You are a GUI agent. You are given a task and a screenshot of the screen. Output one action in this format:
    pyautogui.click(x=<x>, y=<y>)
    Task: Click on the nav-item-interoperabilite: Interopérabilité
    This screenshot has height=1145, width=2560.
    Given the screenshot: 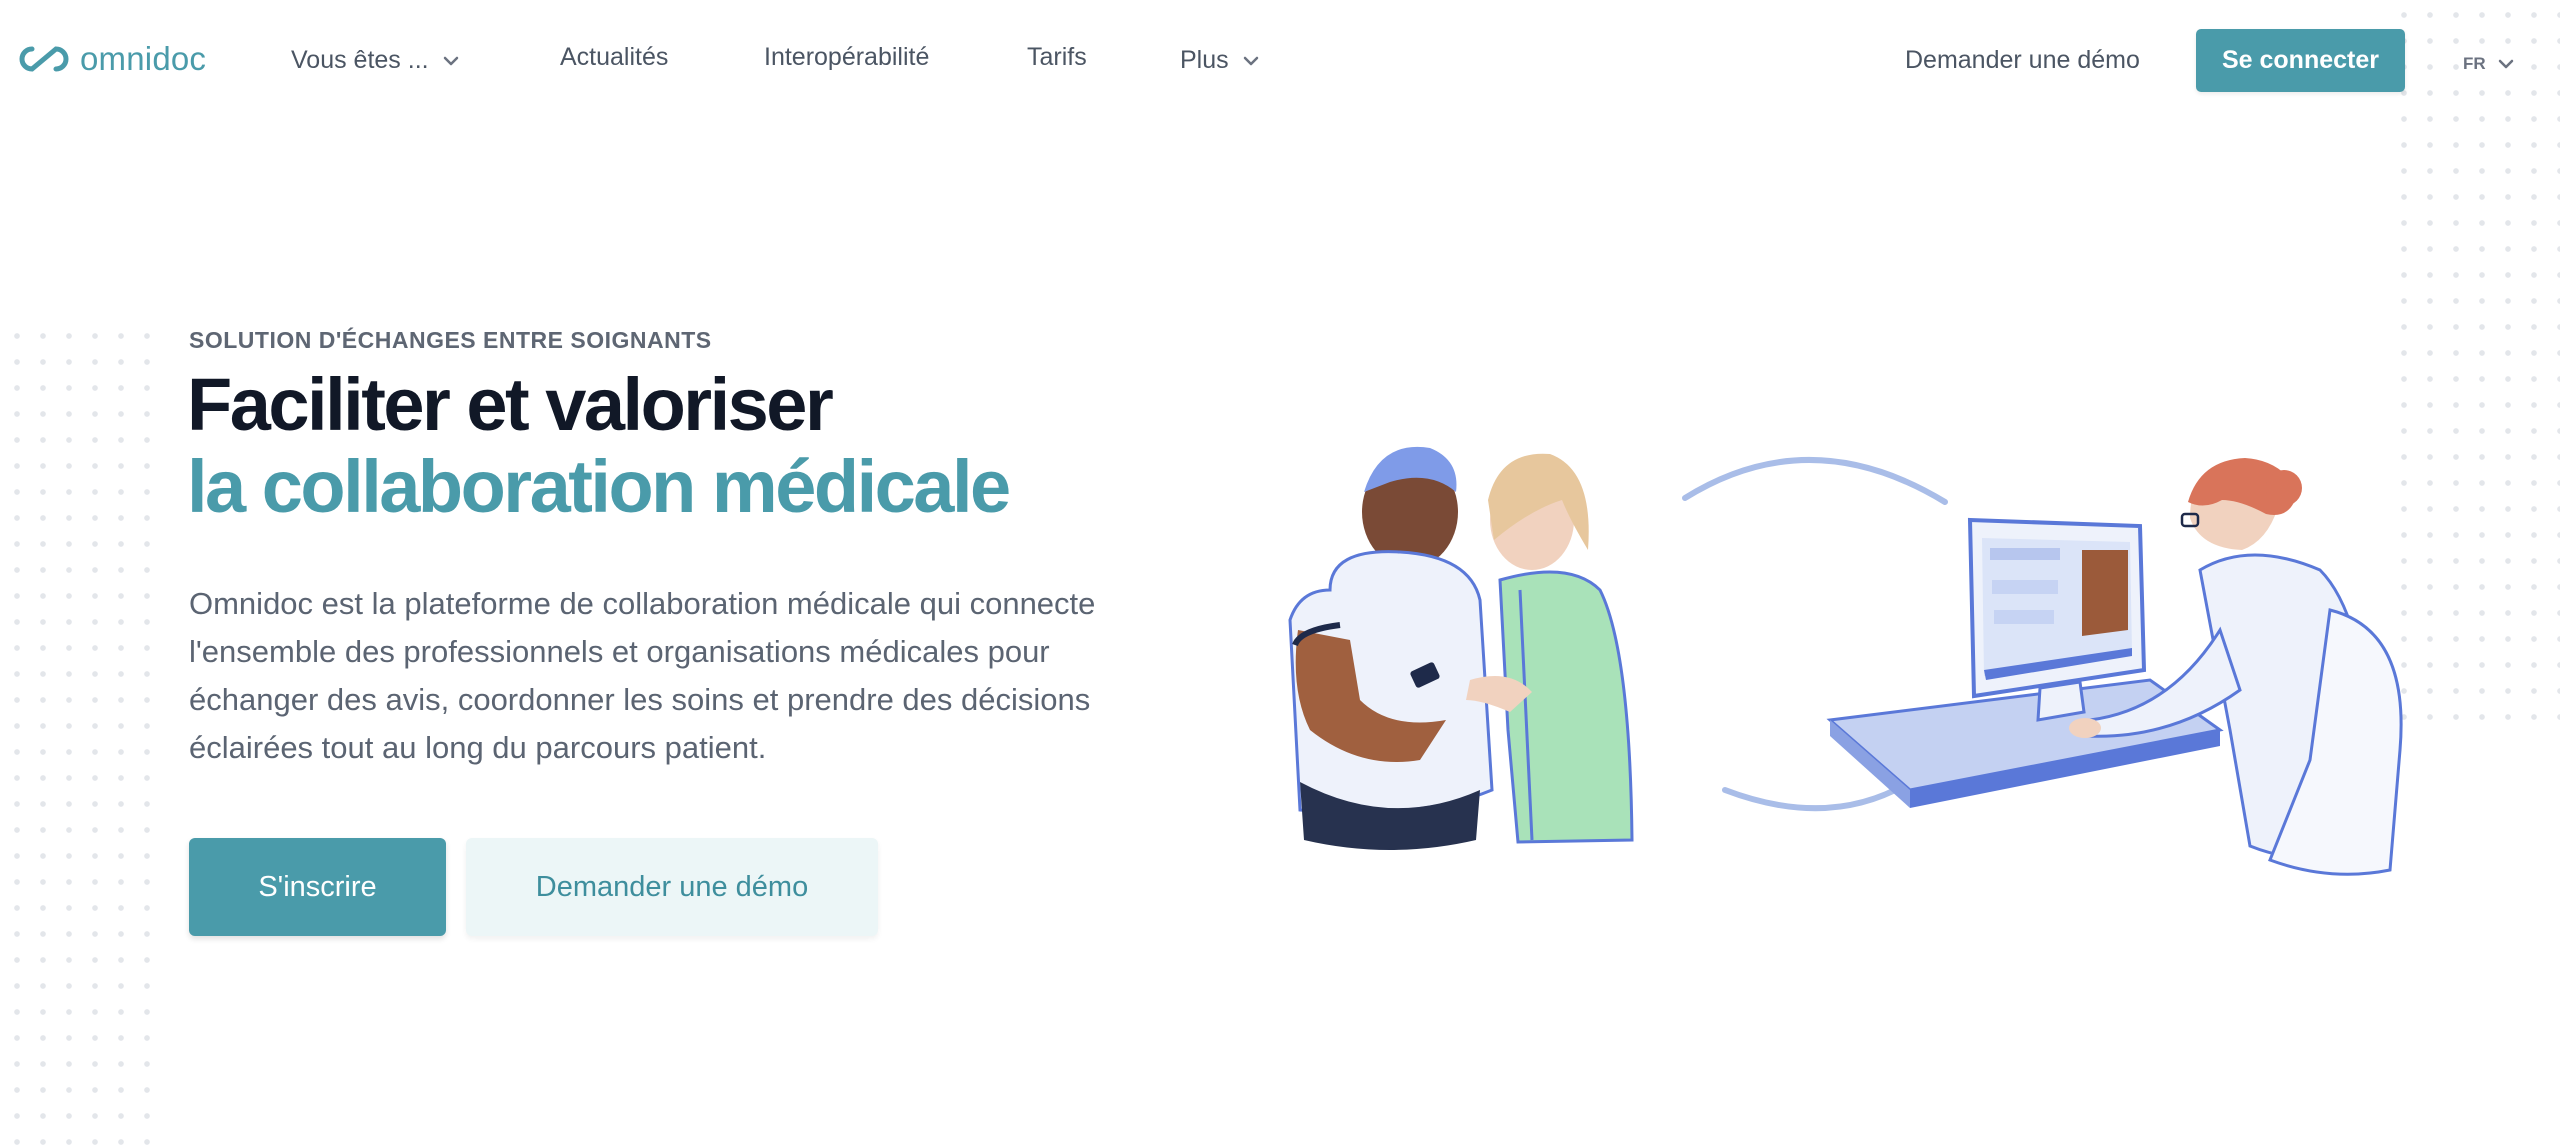 What is the action you would take?
    pyautogui.click(x=846, y=57)
    